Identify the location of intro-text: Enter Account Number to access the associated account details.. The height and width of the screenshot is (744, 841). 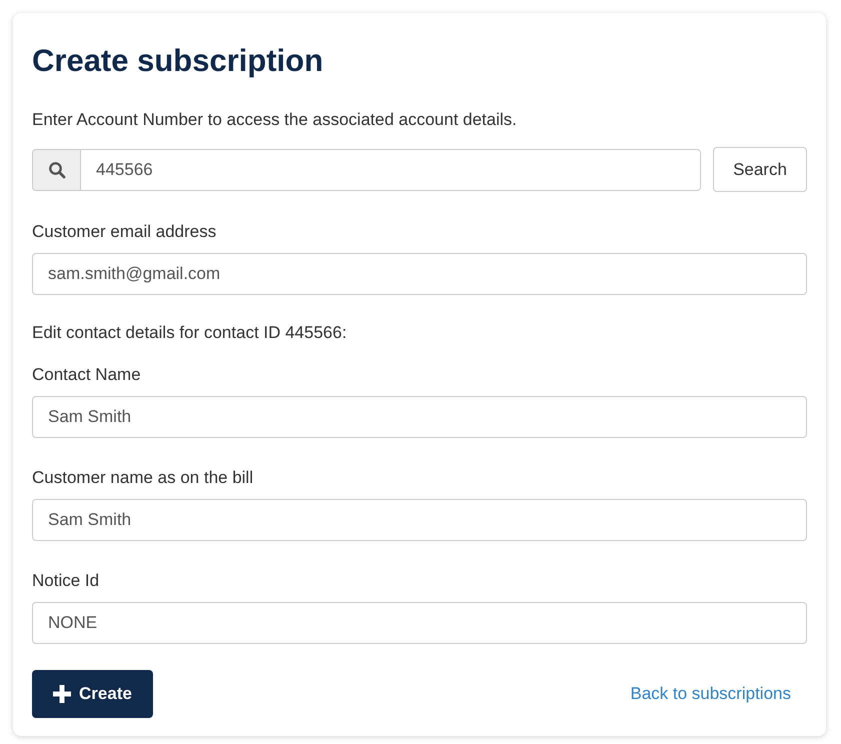
(275, 120).